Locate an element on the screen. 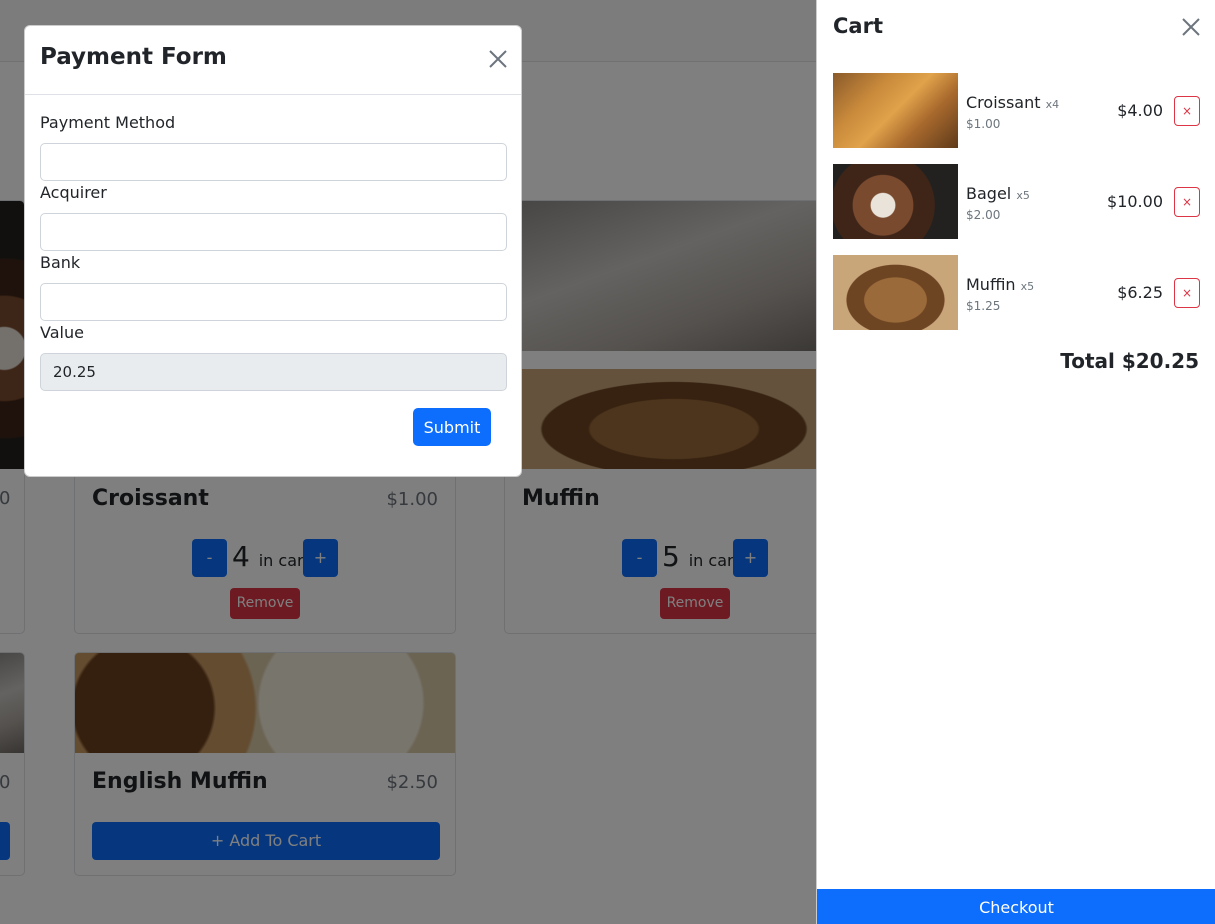 The image size is (1215, 924). modal-title: Payment Form is located at coordinates (133, 57).